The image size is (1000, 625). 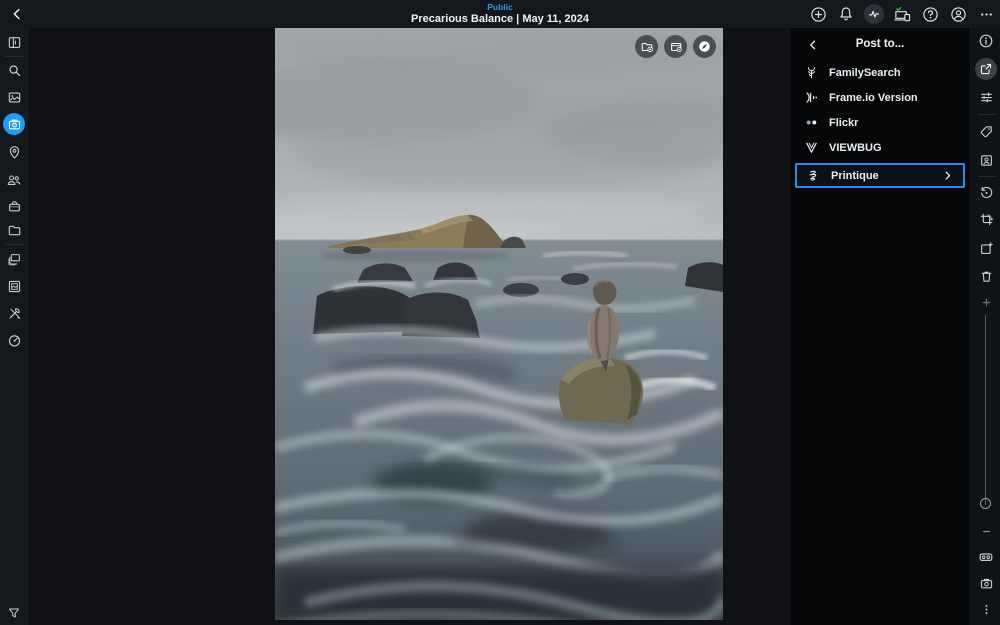 I want to click on edit-sliders-icon, so click(x=986, y=97).